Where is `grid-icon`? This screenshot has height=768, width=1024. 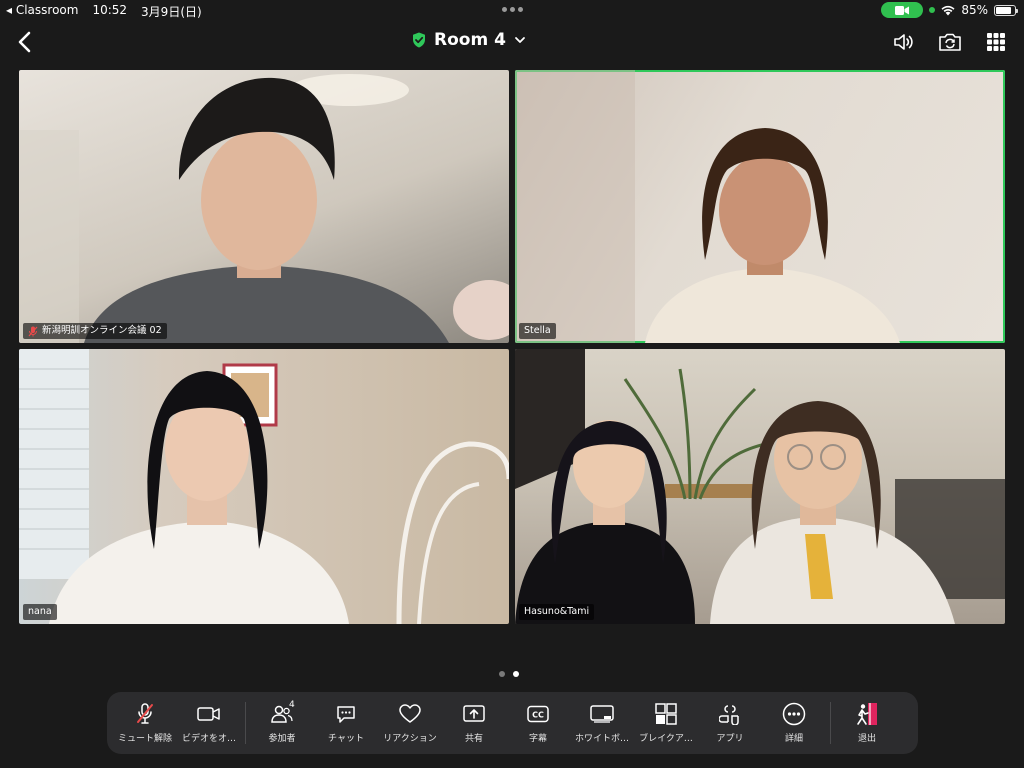 grid-icon is located at coordinates (996, 42).